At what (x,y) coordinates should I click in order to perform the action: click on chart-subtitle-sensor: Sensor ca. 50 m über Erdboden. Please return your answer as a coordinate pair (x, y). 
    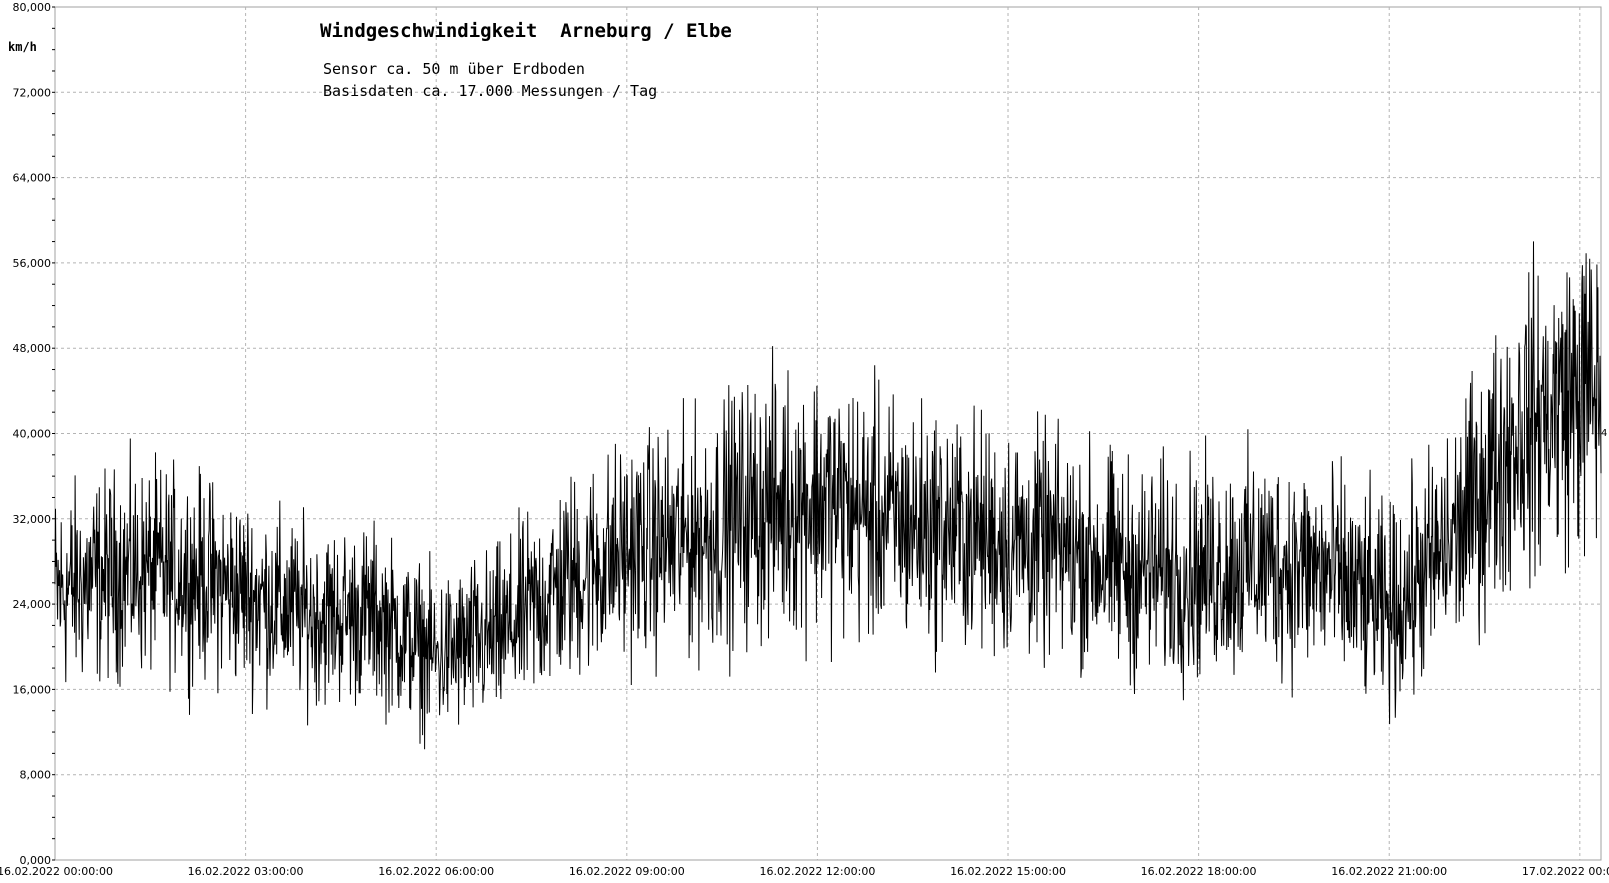
    Looking at the image, I should click on (454, 69).